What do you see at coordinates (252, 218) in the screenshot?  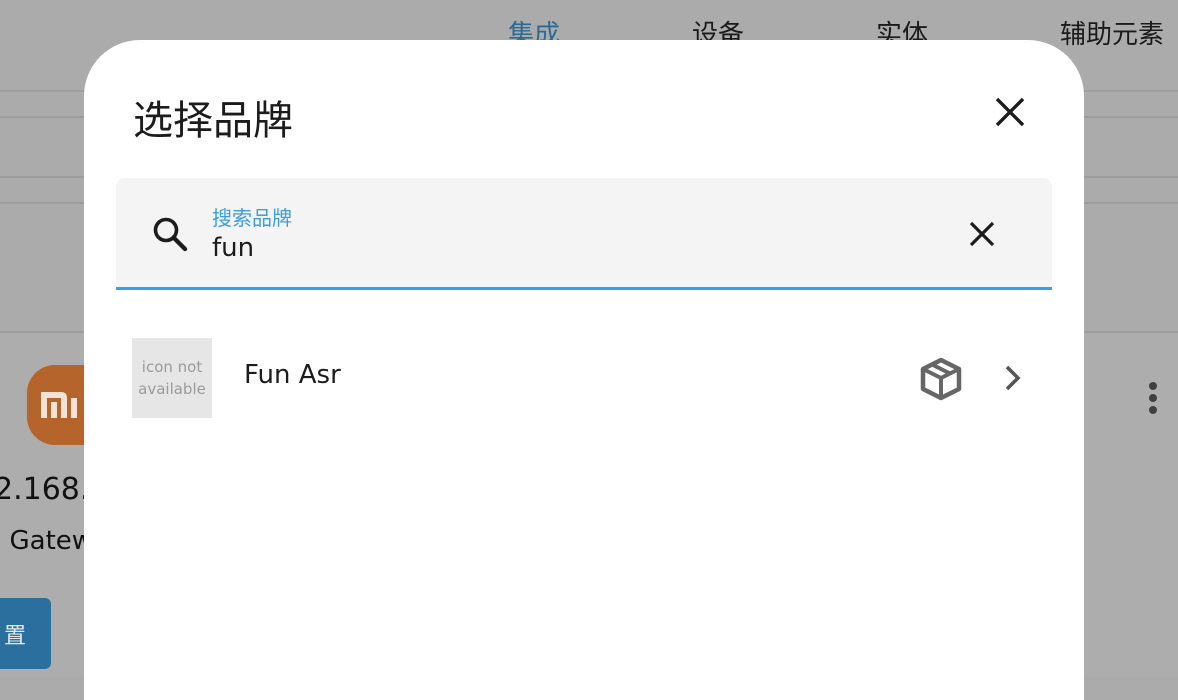 I see `search-label: 搜索品牌` at bounding box center [252, 218].